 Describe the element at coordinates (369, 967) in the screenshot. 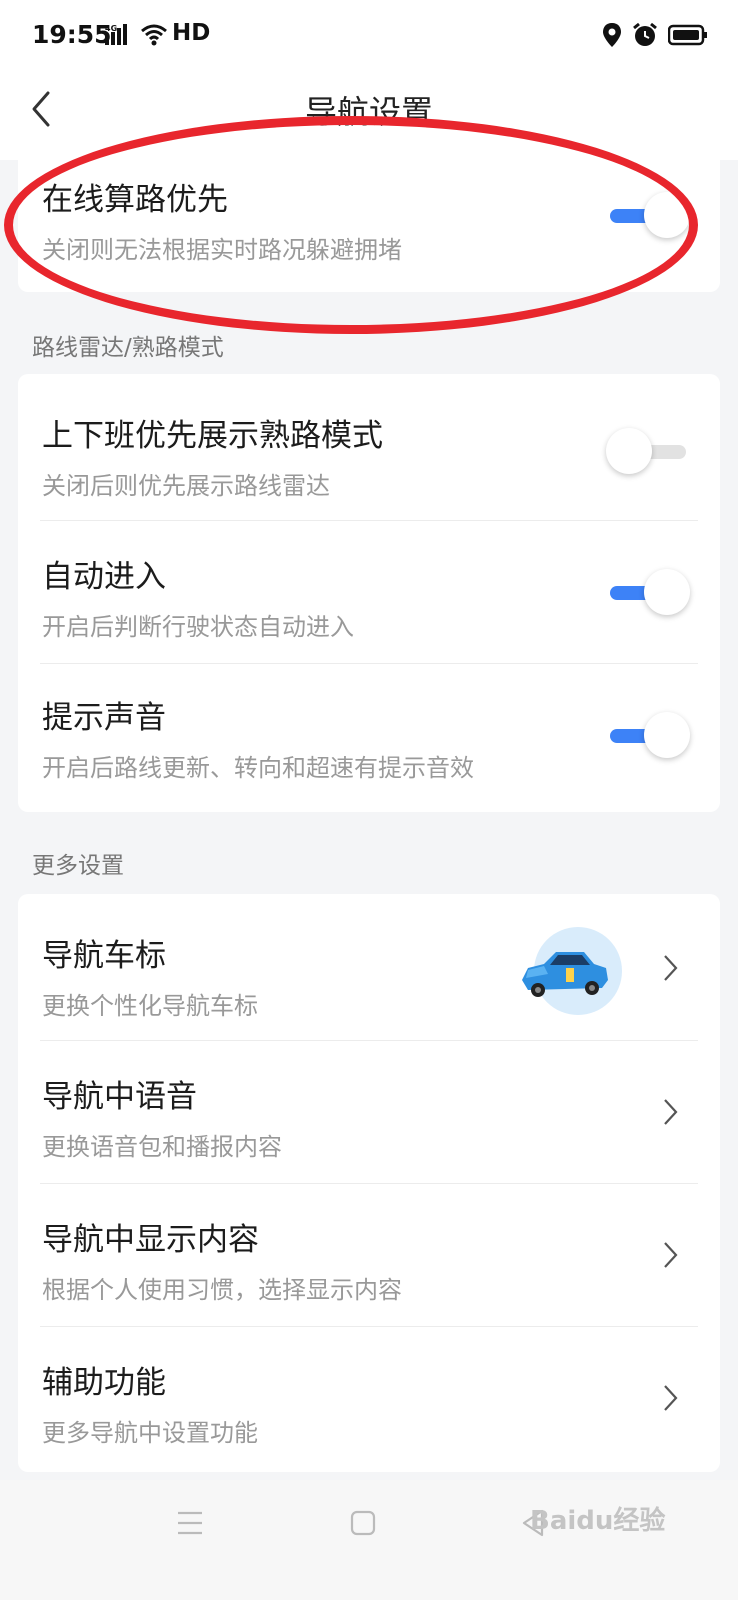

I see `nav-car-icon-row: 导航车标 更换个性化导航车标` at that location.